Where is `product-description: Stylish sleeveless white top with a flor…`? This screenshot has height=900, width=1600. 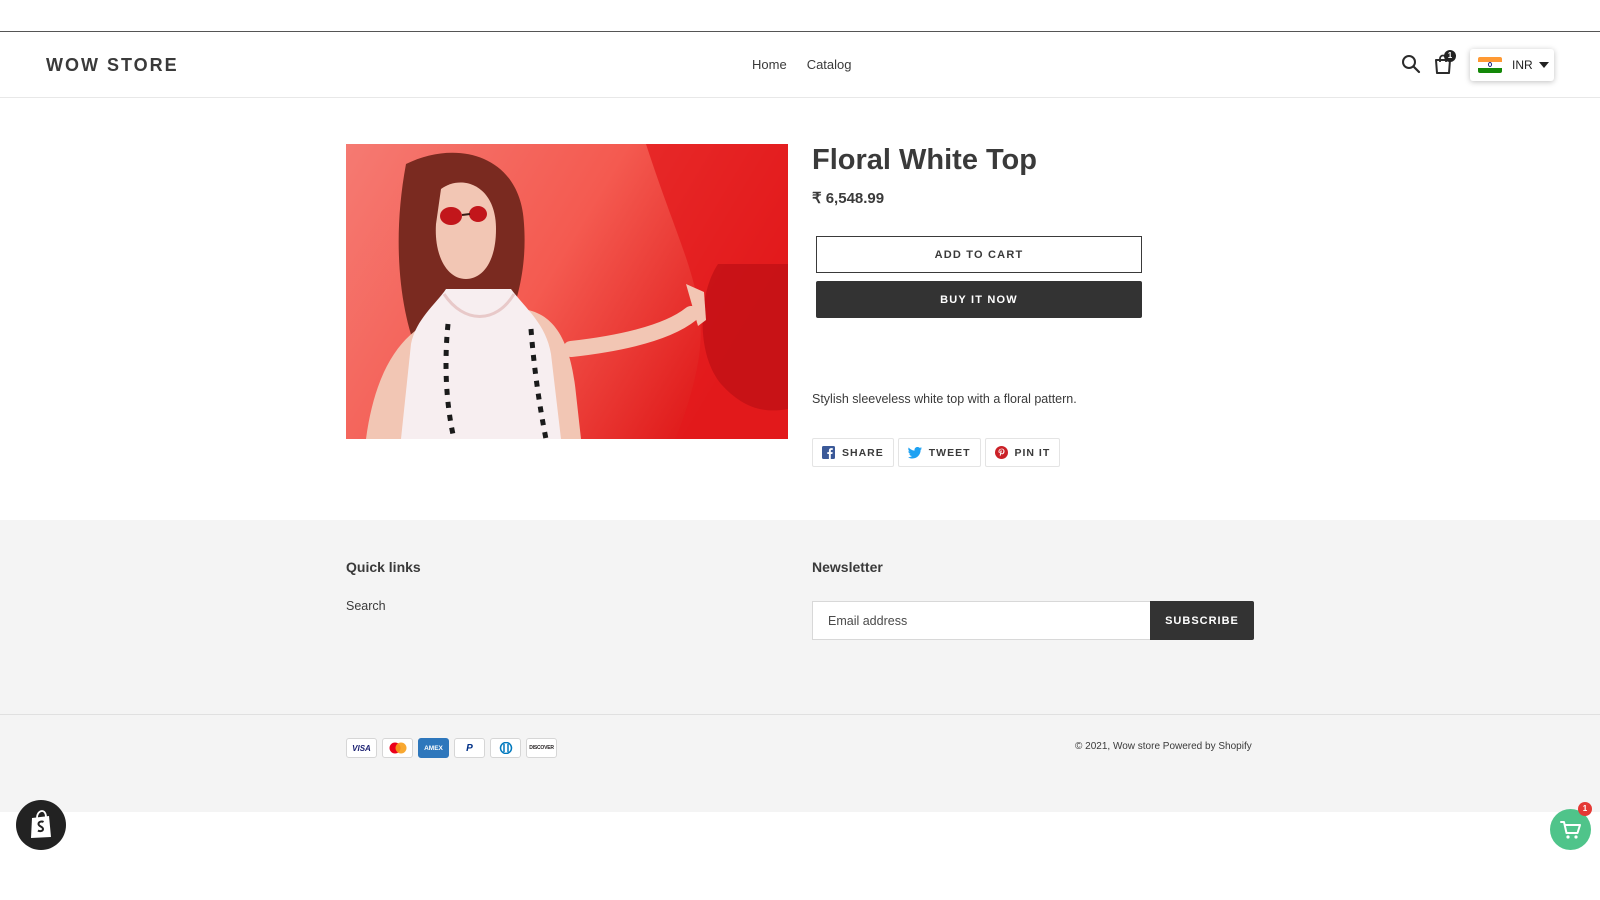 product-description: Stylish sleeveless white top with a flor… is located at coordinates (944, 399).